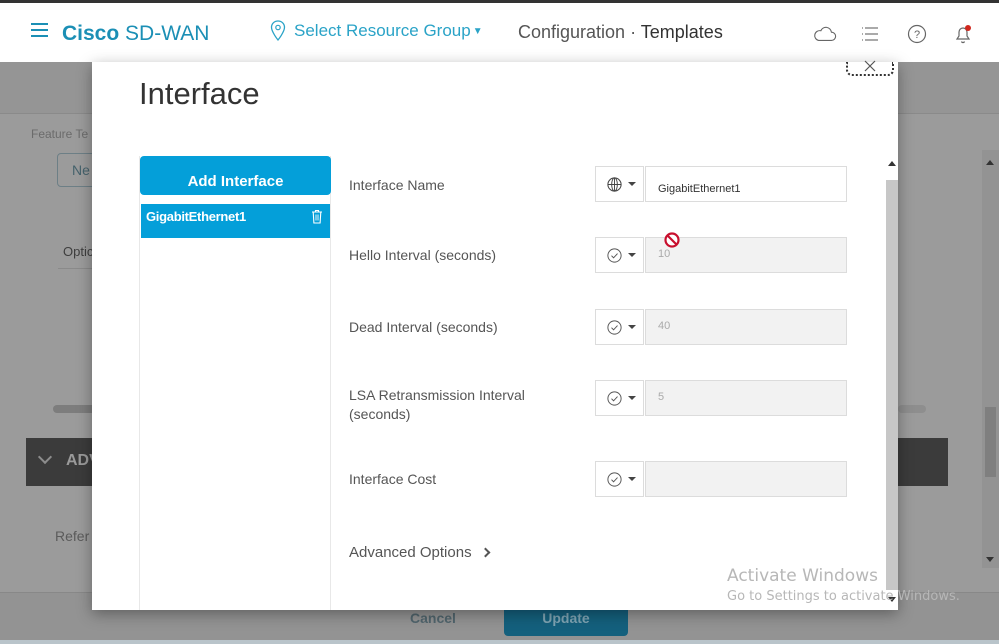  I want to click on field-label-line2: (seconds), so click(380, 414).